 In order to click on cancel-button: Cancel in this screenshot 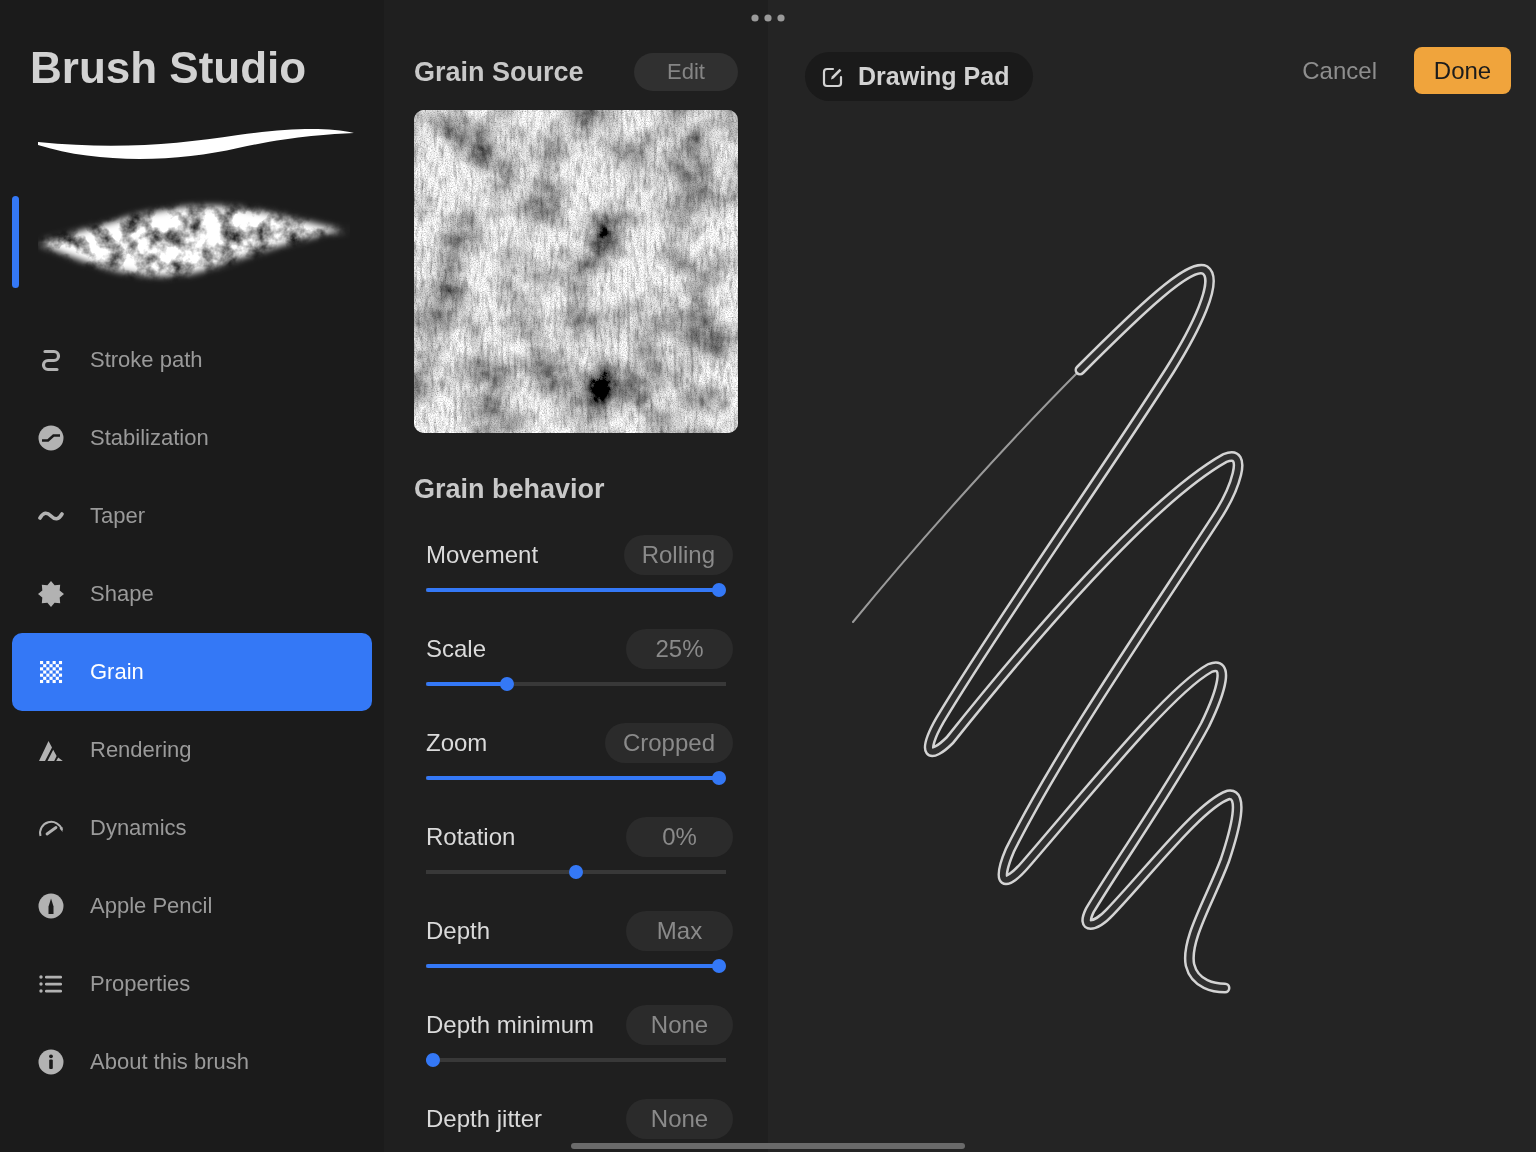, I will do `click(1339, 70)`.